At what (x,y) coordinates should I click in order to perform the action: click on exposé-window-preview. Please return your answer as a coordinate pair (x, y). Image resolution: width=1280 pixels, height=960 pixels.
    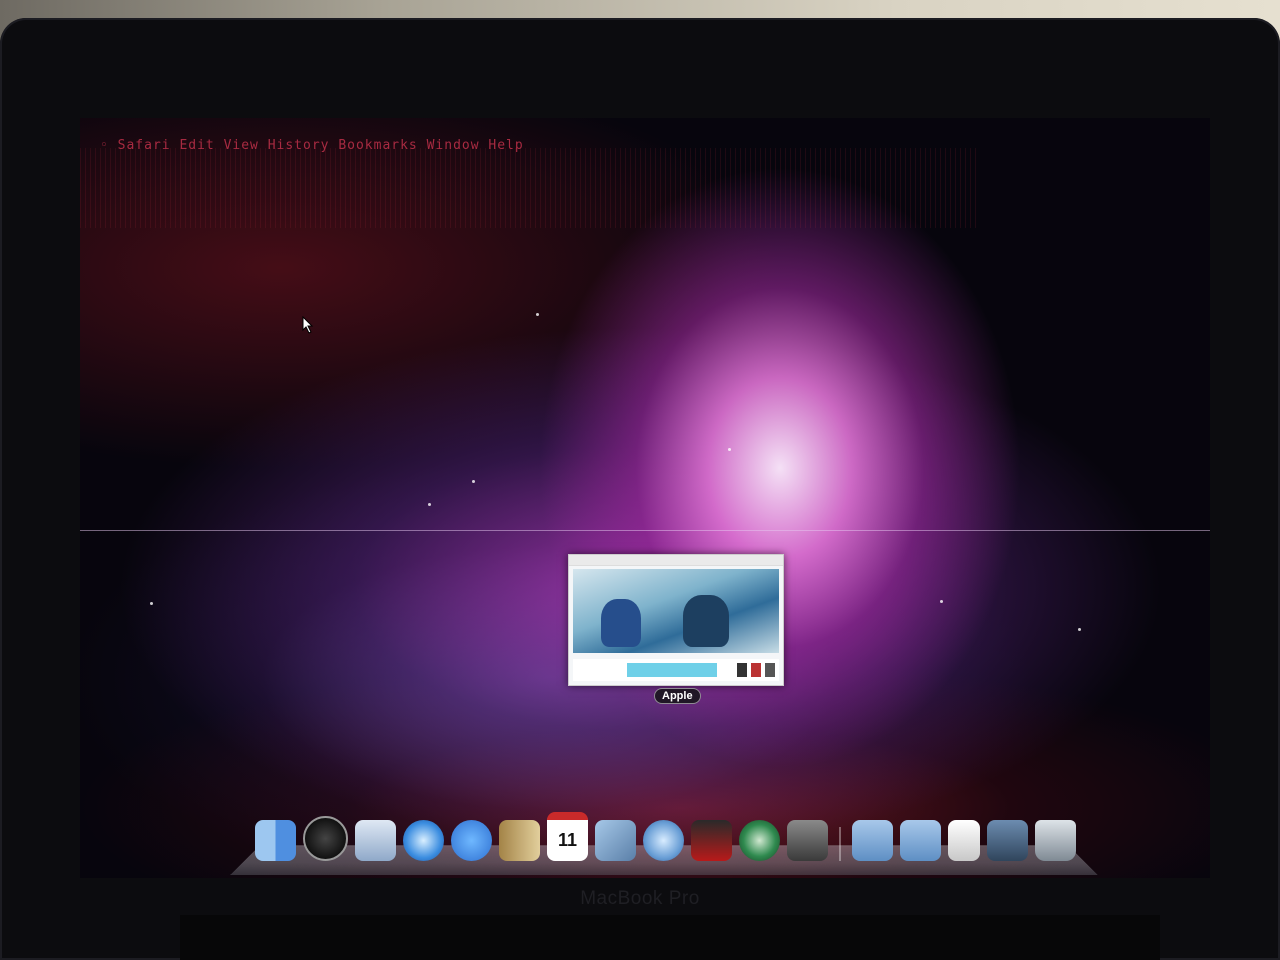
    Looking at the image, I should click on (676, 620).